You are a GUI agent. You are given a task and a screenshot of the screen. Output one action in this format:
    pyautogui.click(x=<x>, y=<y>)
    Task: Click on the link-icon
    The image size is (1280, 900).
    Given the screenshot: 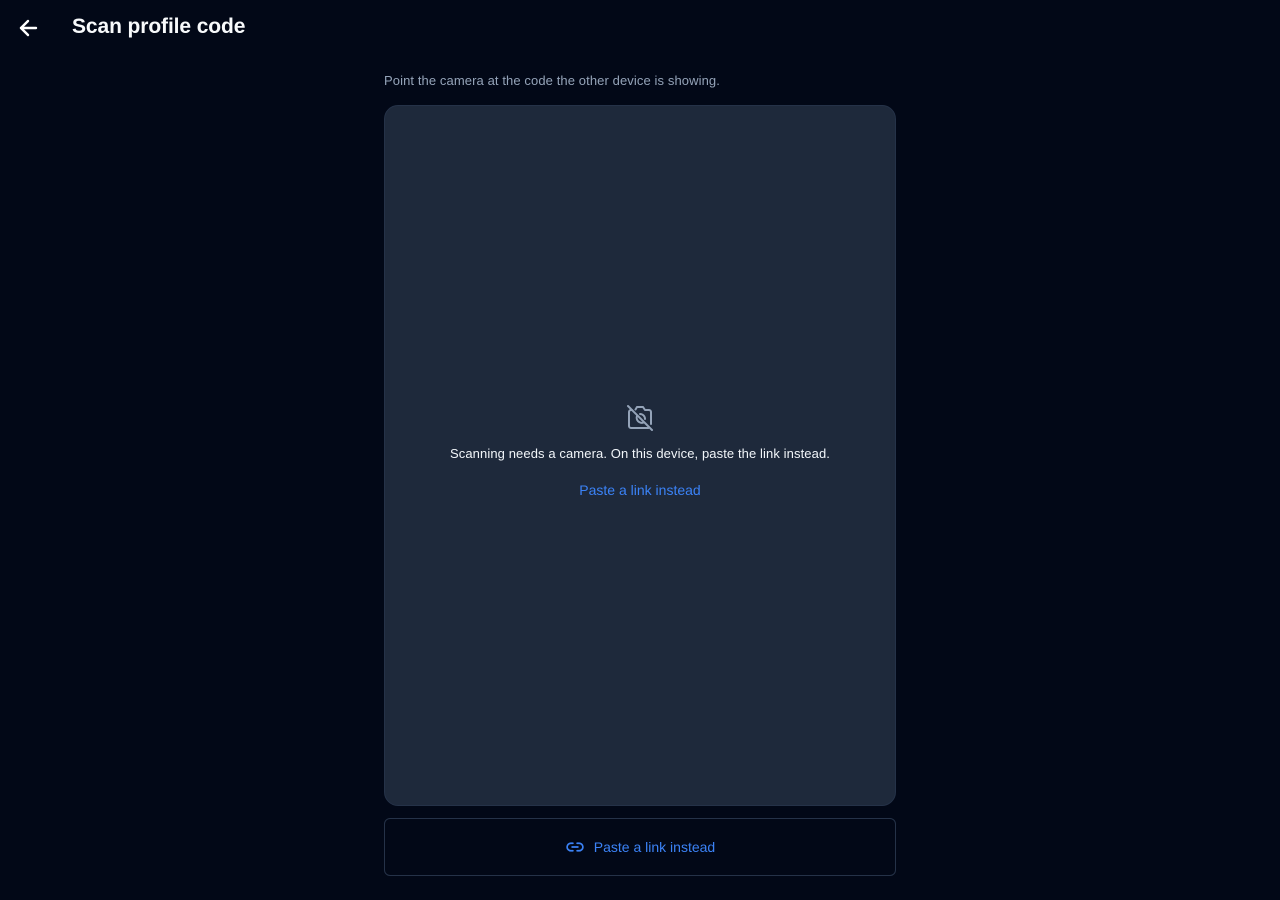 What is the action you would take?
    pyautogui.click(x=575, y=847)
    